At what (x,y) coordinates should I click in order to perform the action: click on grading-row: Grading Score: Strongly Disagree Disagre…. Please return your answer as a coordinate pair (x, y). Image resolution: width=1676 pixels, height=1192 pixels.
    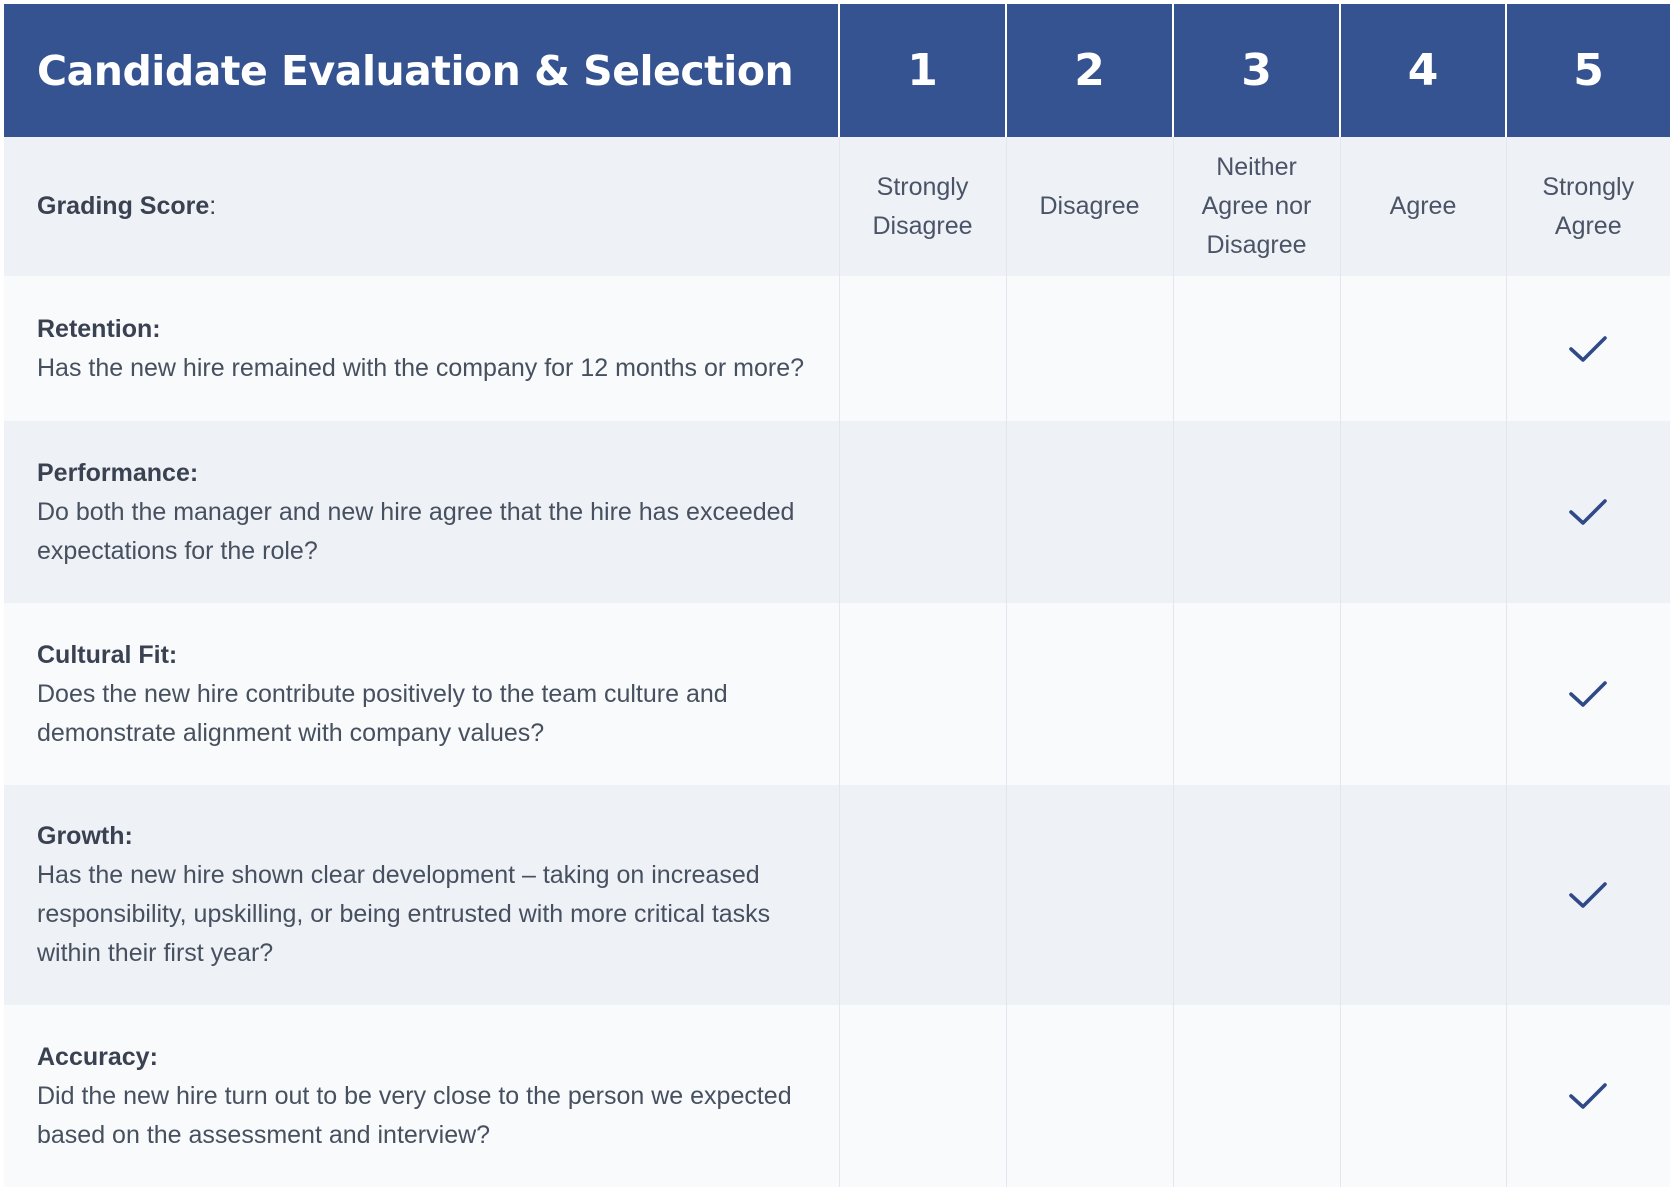
    Looking at the image, I should click on (837, 206).